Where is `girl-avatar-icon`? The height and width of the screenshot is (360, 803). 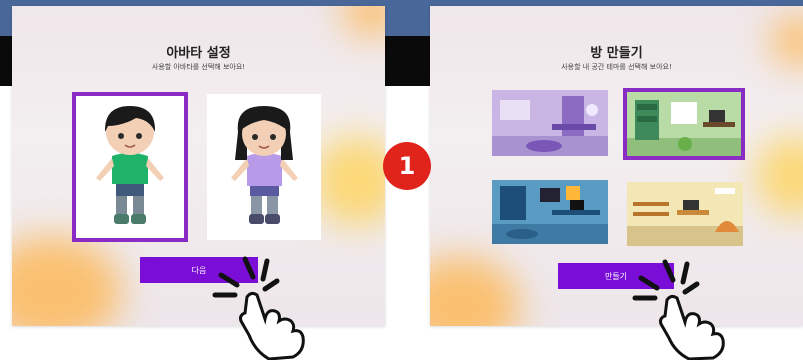 girl-avatar-icon is located at coordinates (264, 165).